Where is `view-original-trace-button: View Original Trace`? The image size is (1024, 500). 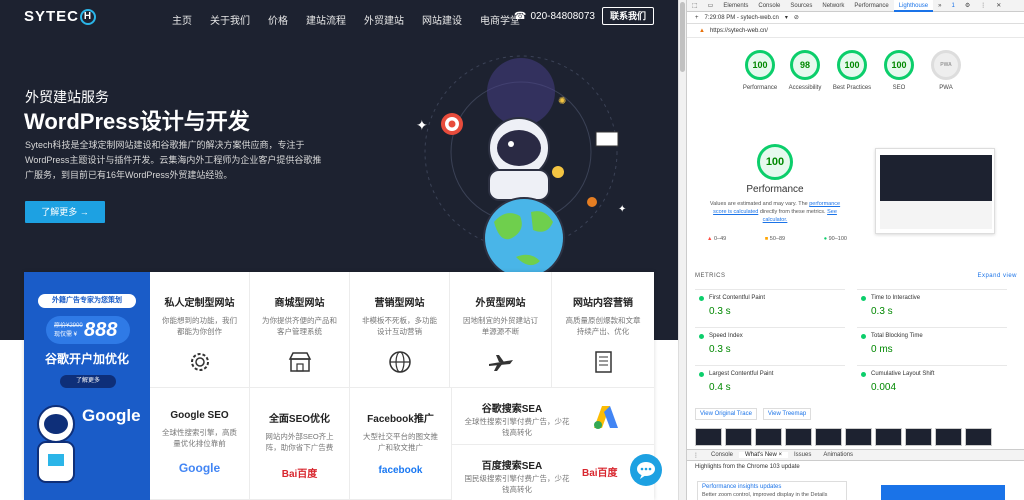 view-original-trace-button: View Original Trace is located at coordinates (726, 414).